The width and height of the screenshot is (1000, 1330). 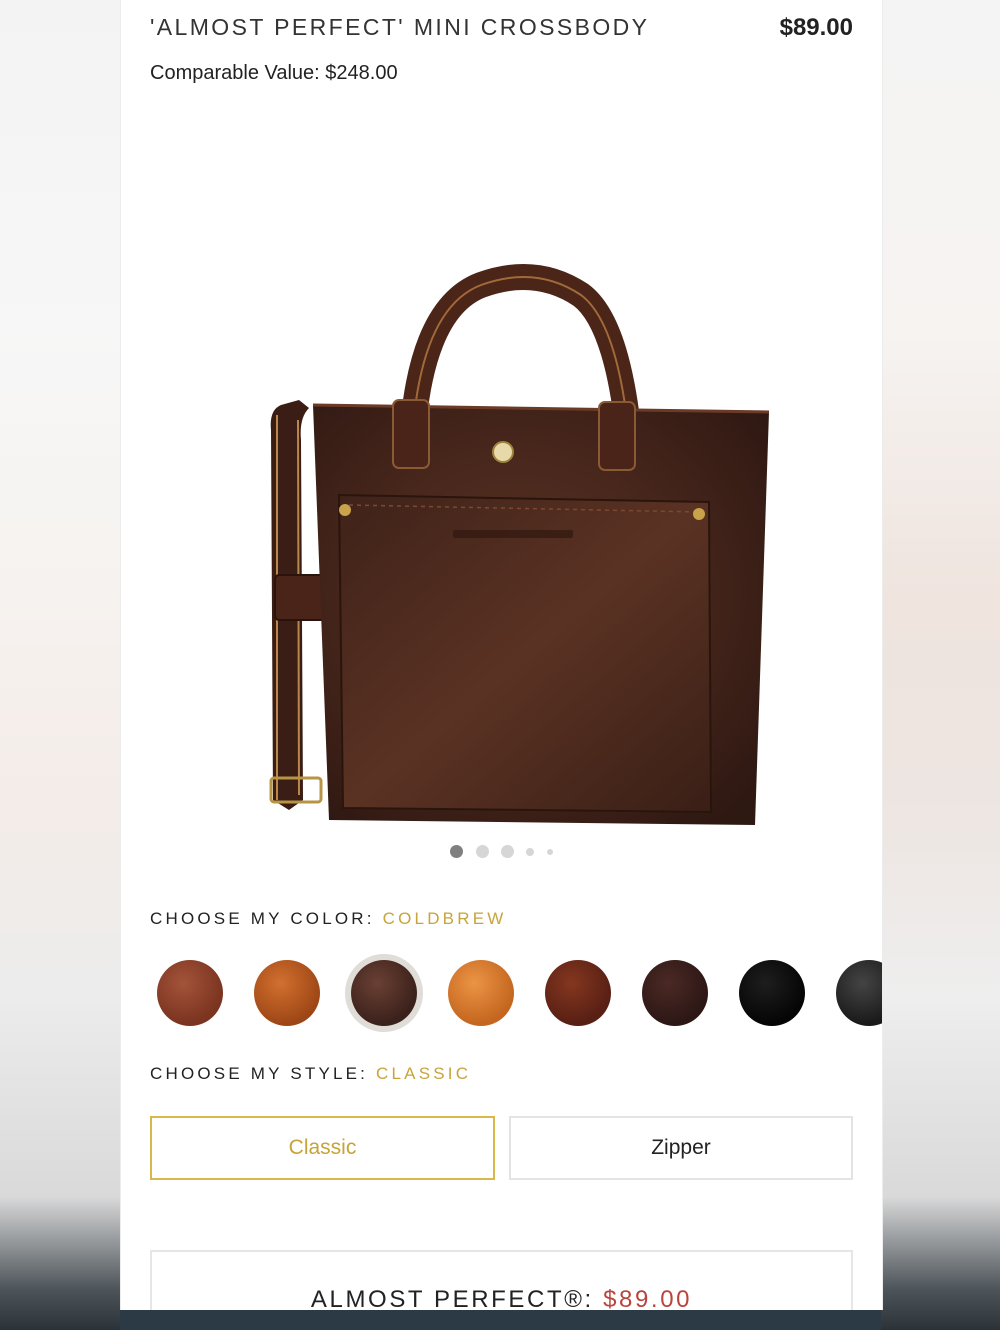 I want to click on color-swatch-coldbrew, so click(x=384, y=993).